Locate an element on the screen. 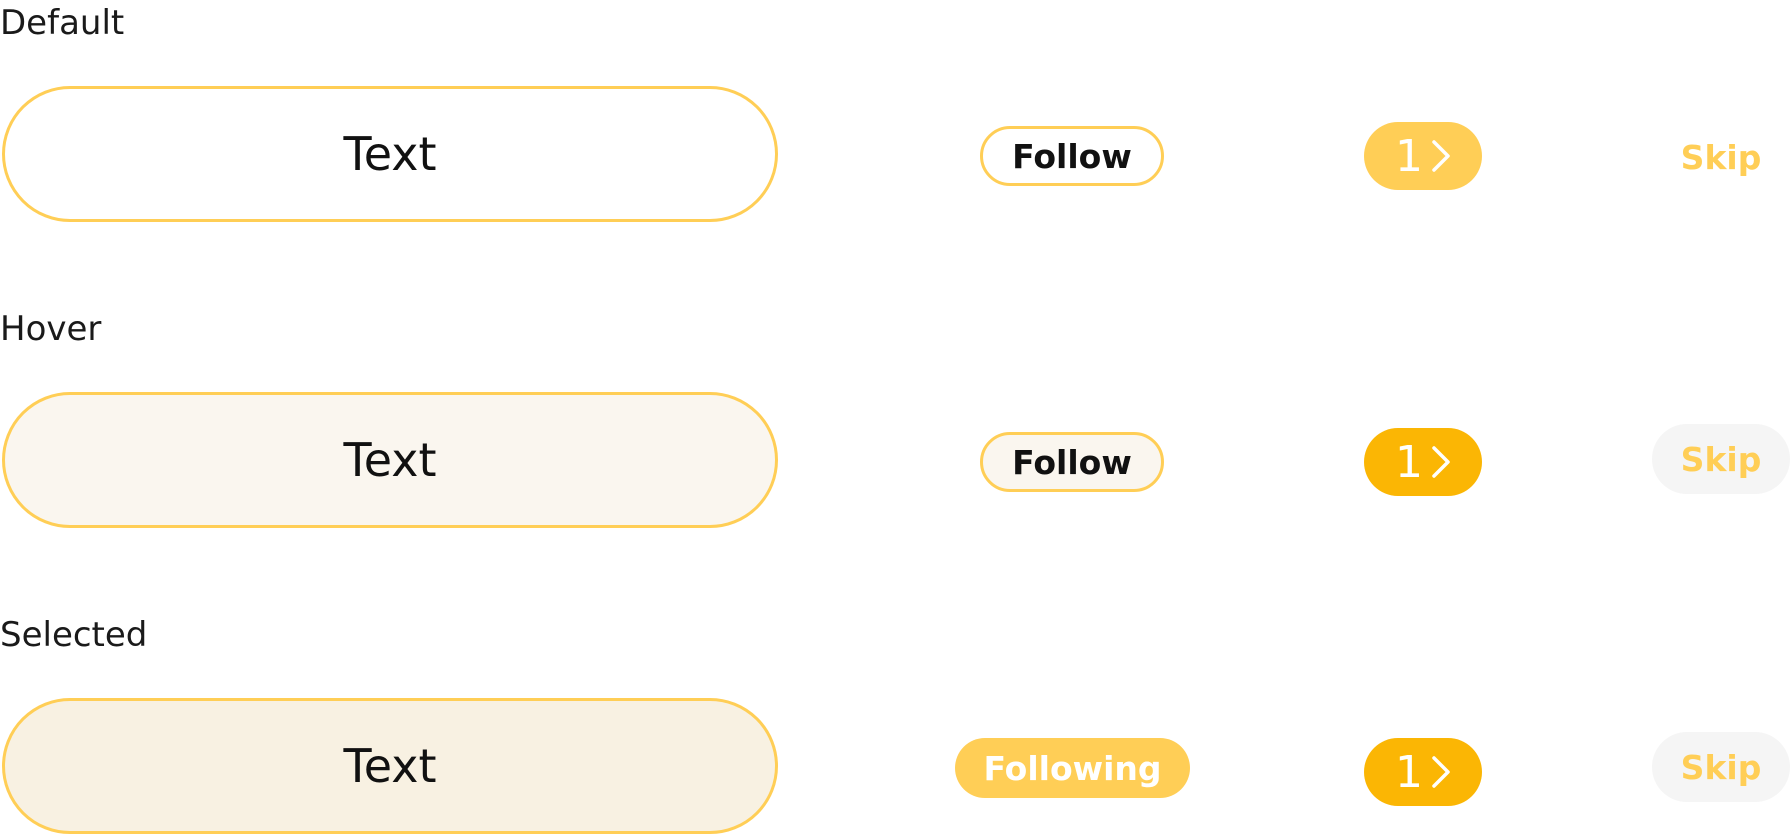 The width and height of the screenshot is (1790, 838). count-button-selected: 1 is located at coordinates (1423, 772).